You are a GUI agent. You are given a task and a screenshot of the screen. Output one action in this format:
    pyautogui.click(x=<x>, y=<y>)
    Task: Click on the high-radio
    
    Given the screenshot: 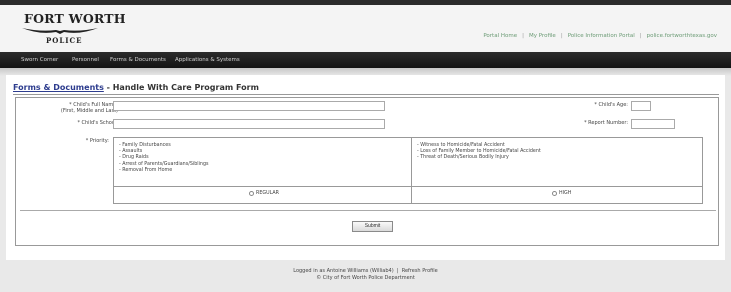 What is the action you would take?
    pyautogui.click(x=554, y=193)
    